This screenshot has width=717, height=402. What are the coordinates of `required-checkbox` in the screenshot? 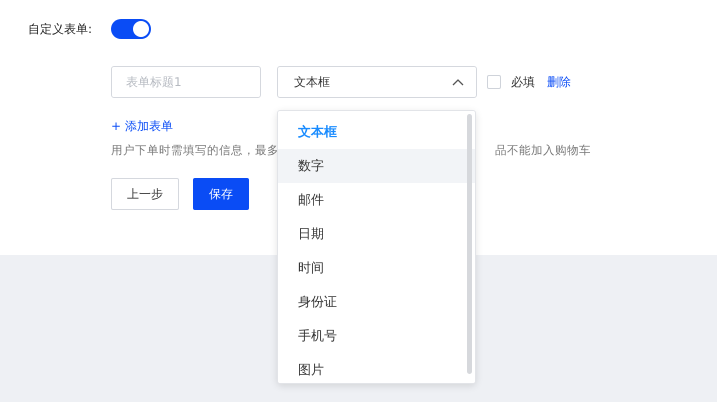 It's located at (494, 82).